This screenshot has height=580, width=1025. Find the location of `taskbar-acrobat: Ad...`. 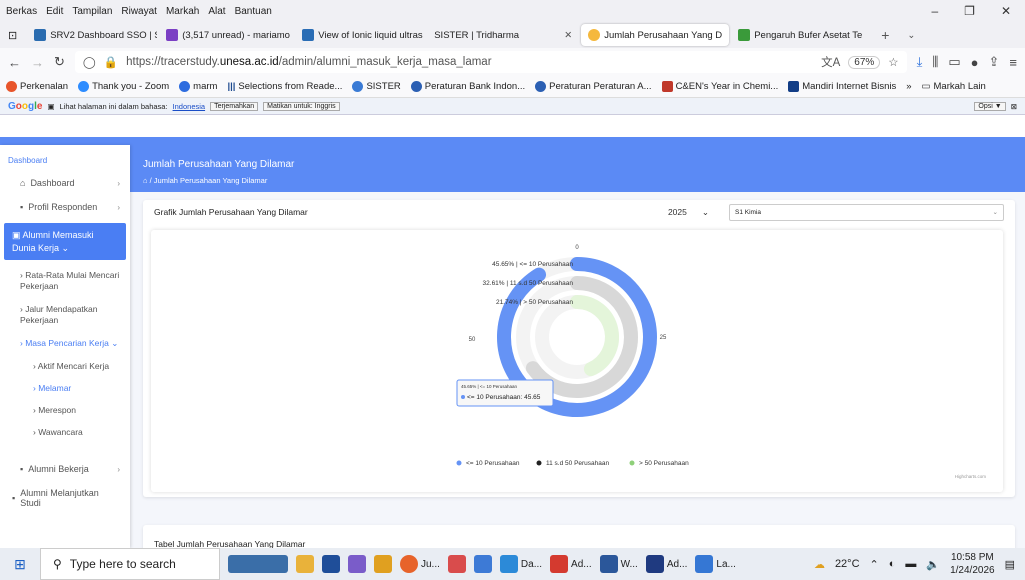

taskbar-acrobat: Ad... is located at coordinates (571, 564).